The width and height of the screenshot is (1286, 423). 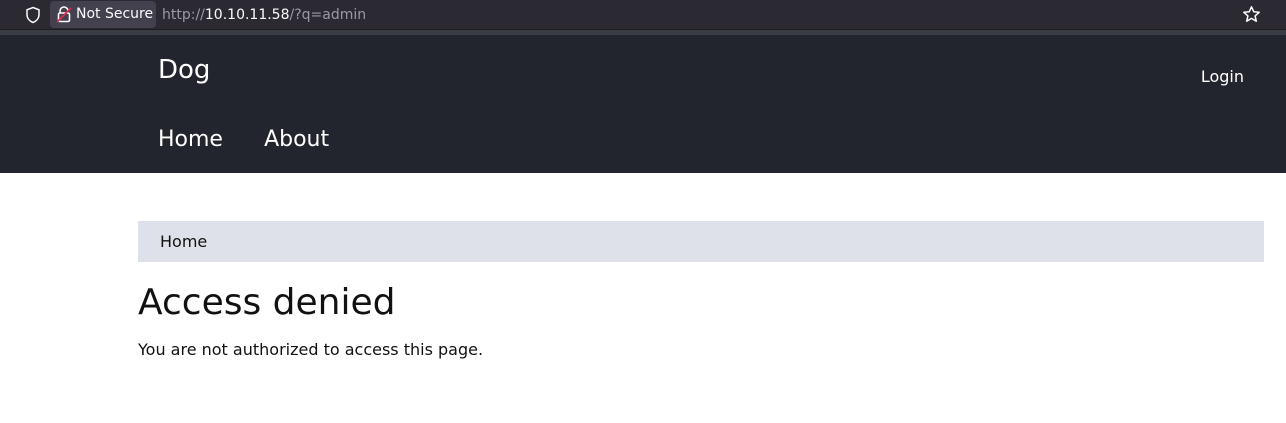 I want to click on breadcrumb-item-home: Home, so click(x=183, y=241).